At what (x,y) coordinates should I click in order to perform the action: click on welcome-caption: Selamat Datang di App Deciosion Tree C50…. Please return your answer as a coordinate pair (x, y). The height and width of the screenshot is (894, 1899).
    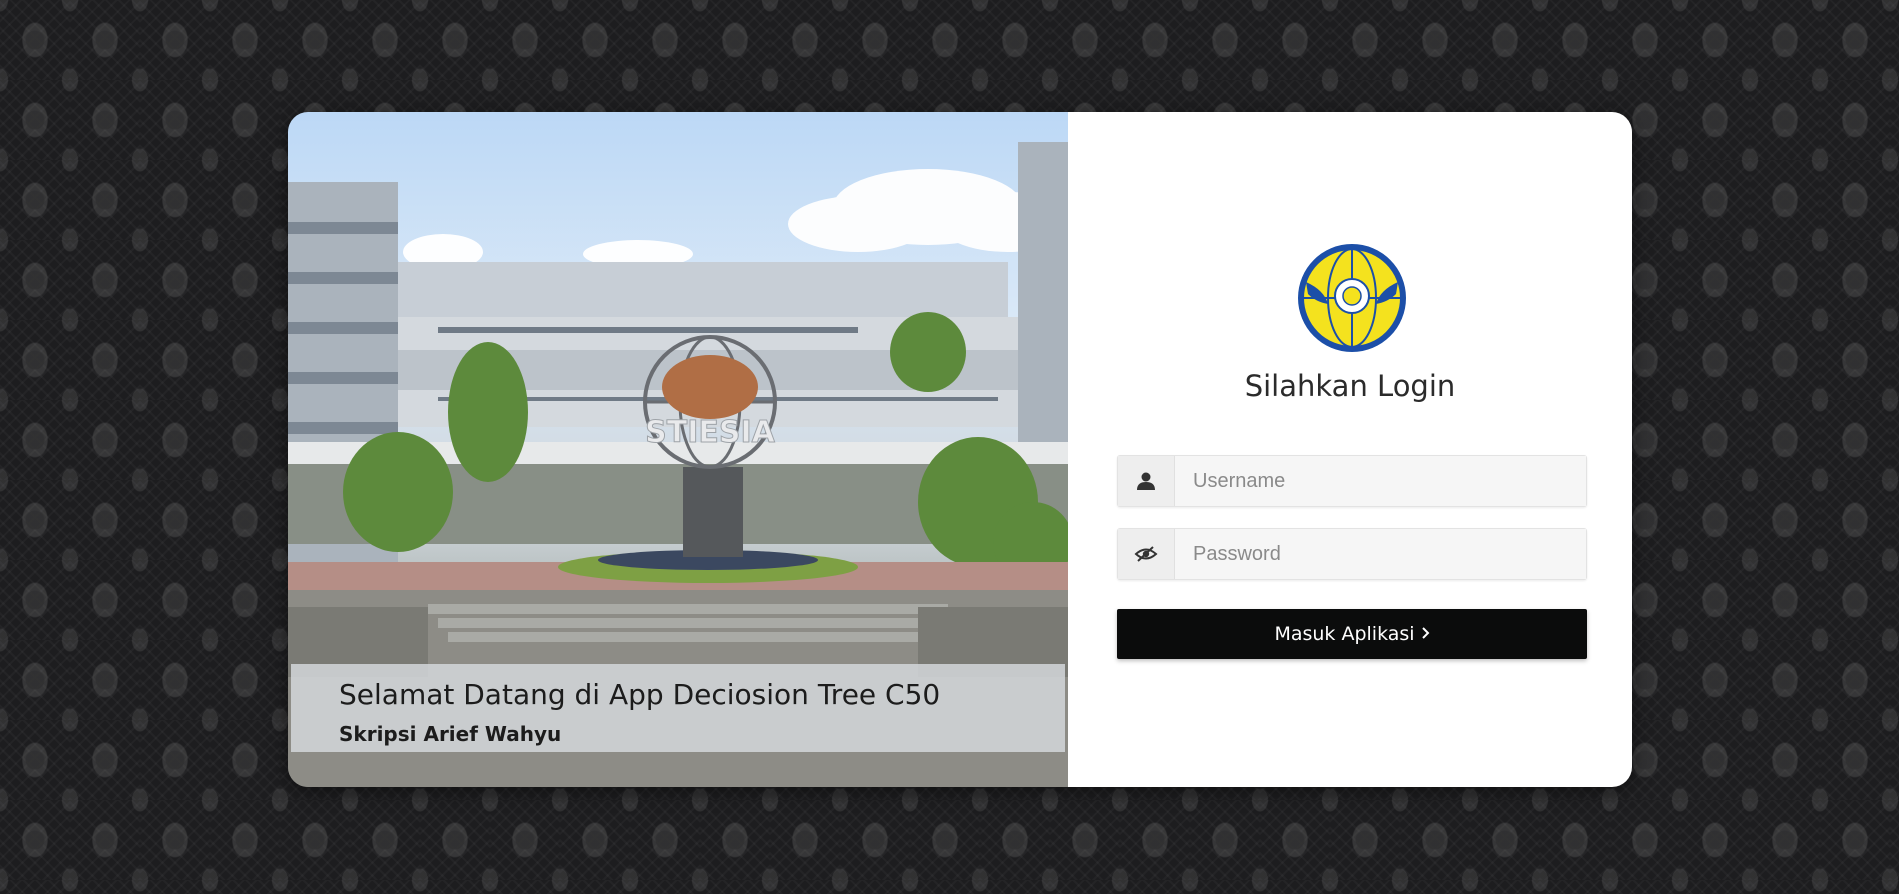
    Looking at the image, I should click on (678, 708).